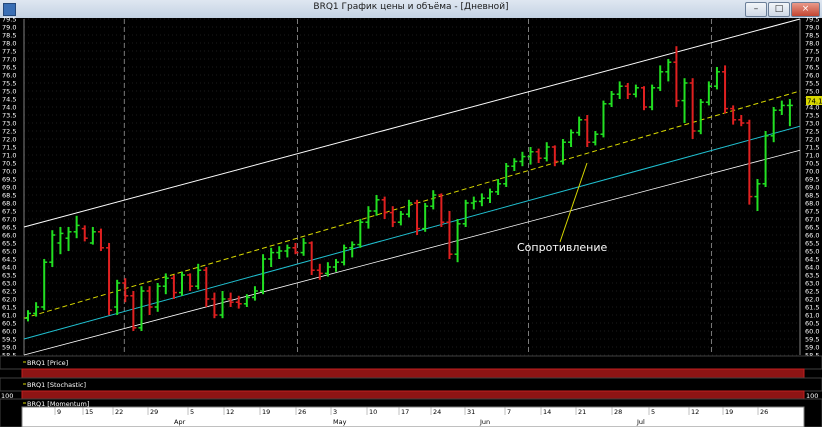  I want to click on stochastic-pane, so click(411, 384).